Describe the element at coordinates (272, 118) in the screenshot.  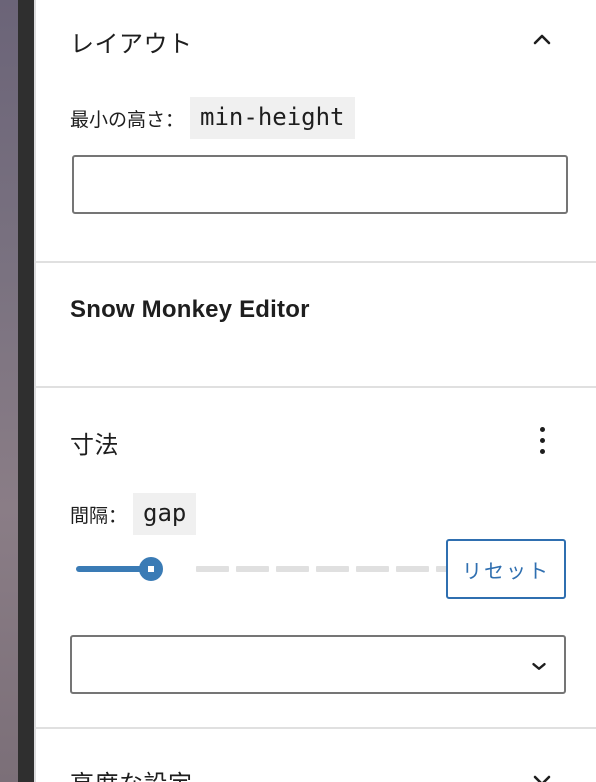
I see `min-height-code: min-height` at that location.